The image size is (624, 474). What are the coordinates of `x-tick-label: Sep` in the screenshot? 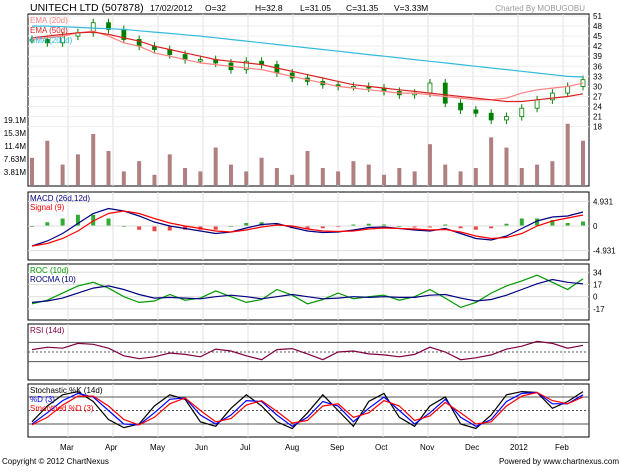 It's located at (337, 447).